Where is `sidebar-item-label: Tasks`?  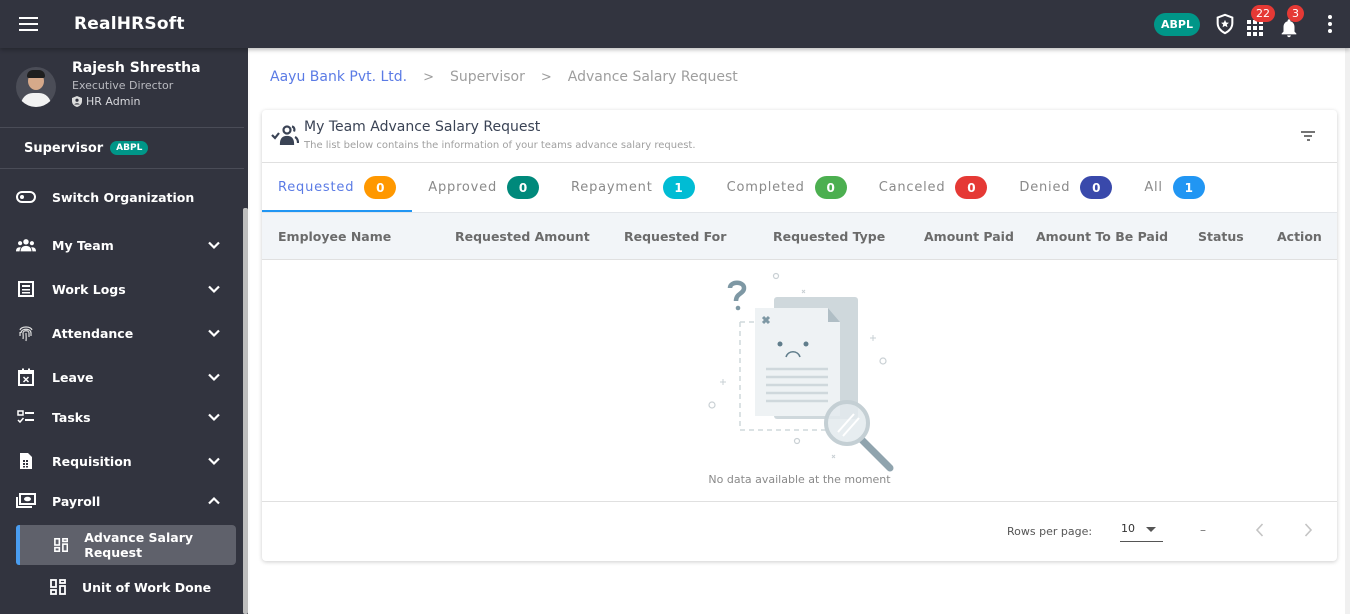 sidebar-item-label: Tasks is located at coordinates (71, 417).